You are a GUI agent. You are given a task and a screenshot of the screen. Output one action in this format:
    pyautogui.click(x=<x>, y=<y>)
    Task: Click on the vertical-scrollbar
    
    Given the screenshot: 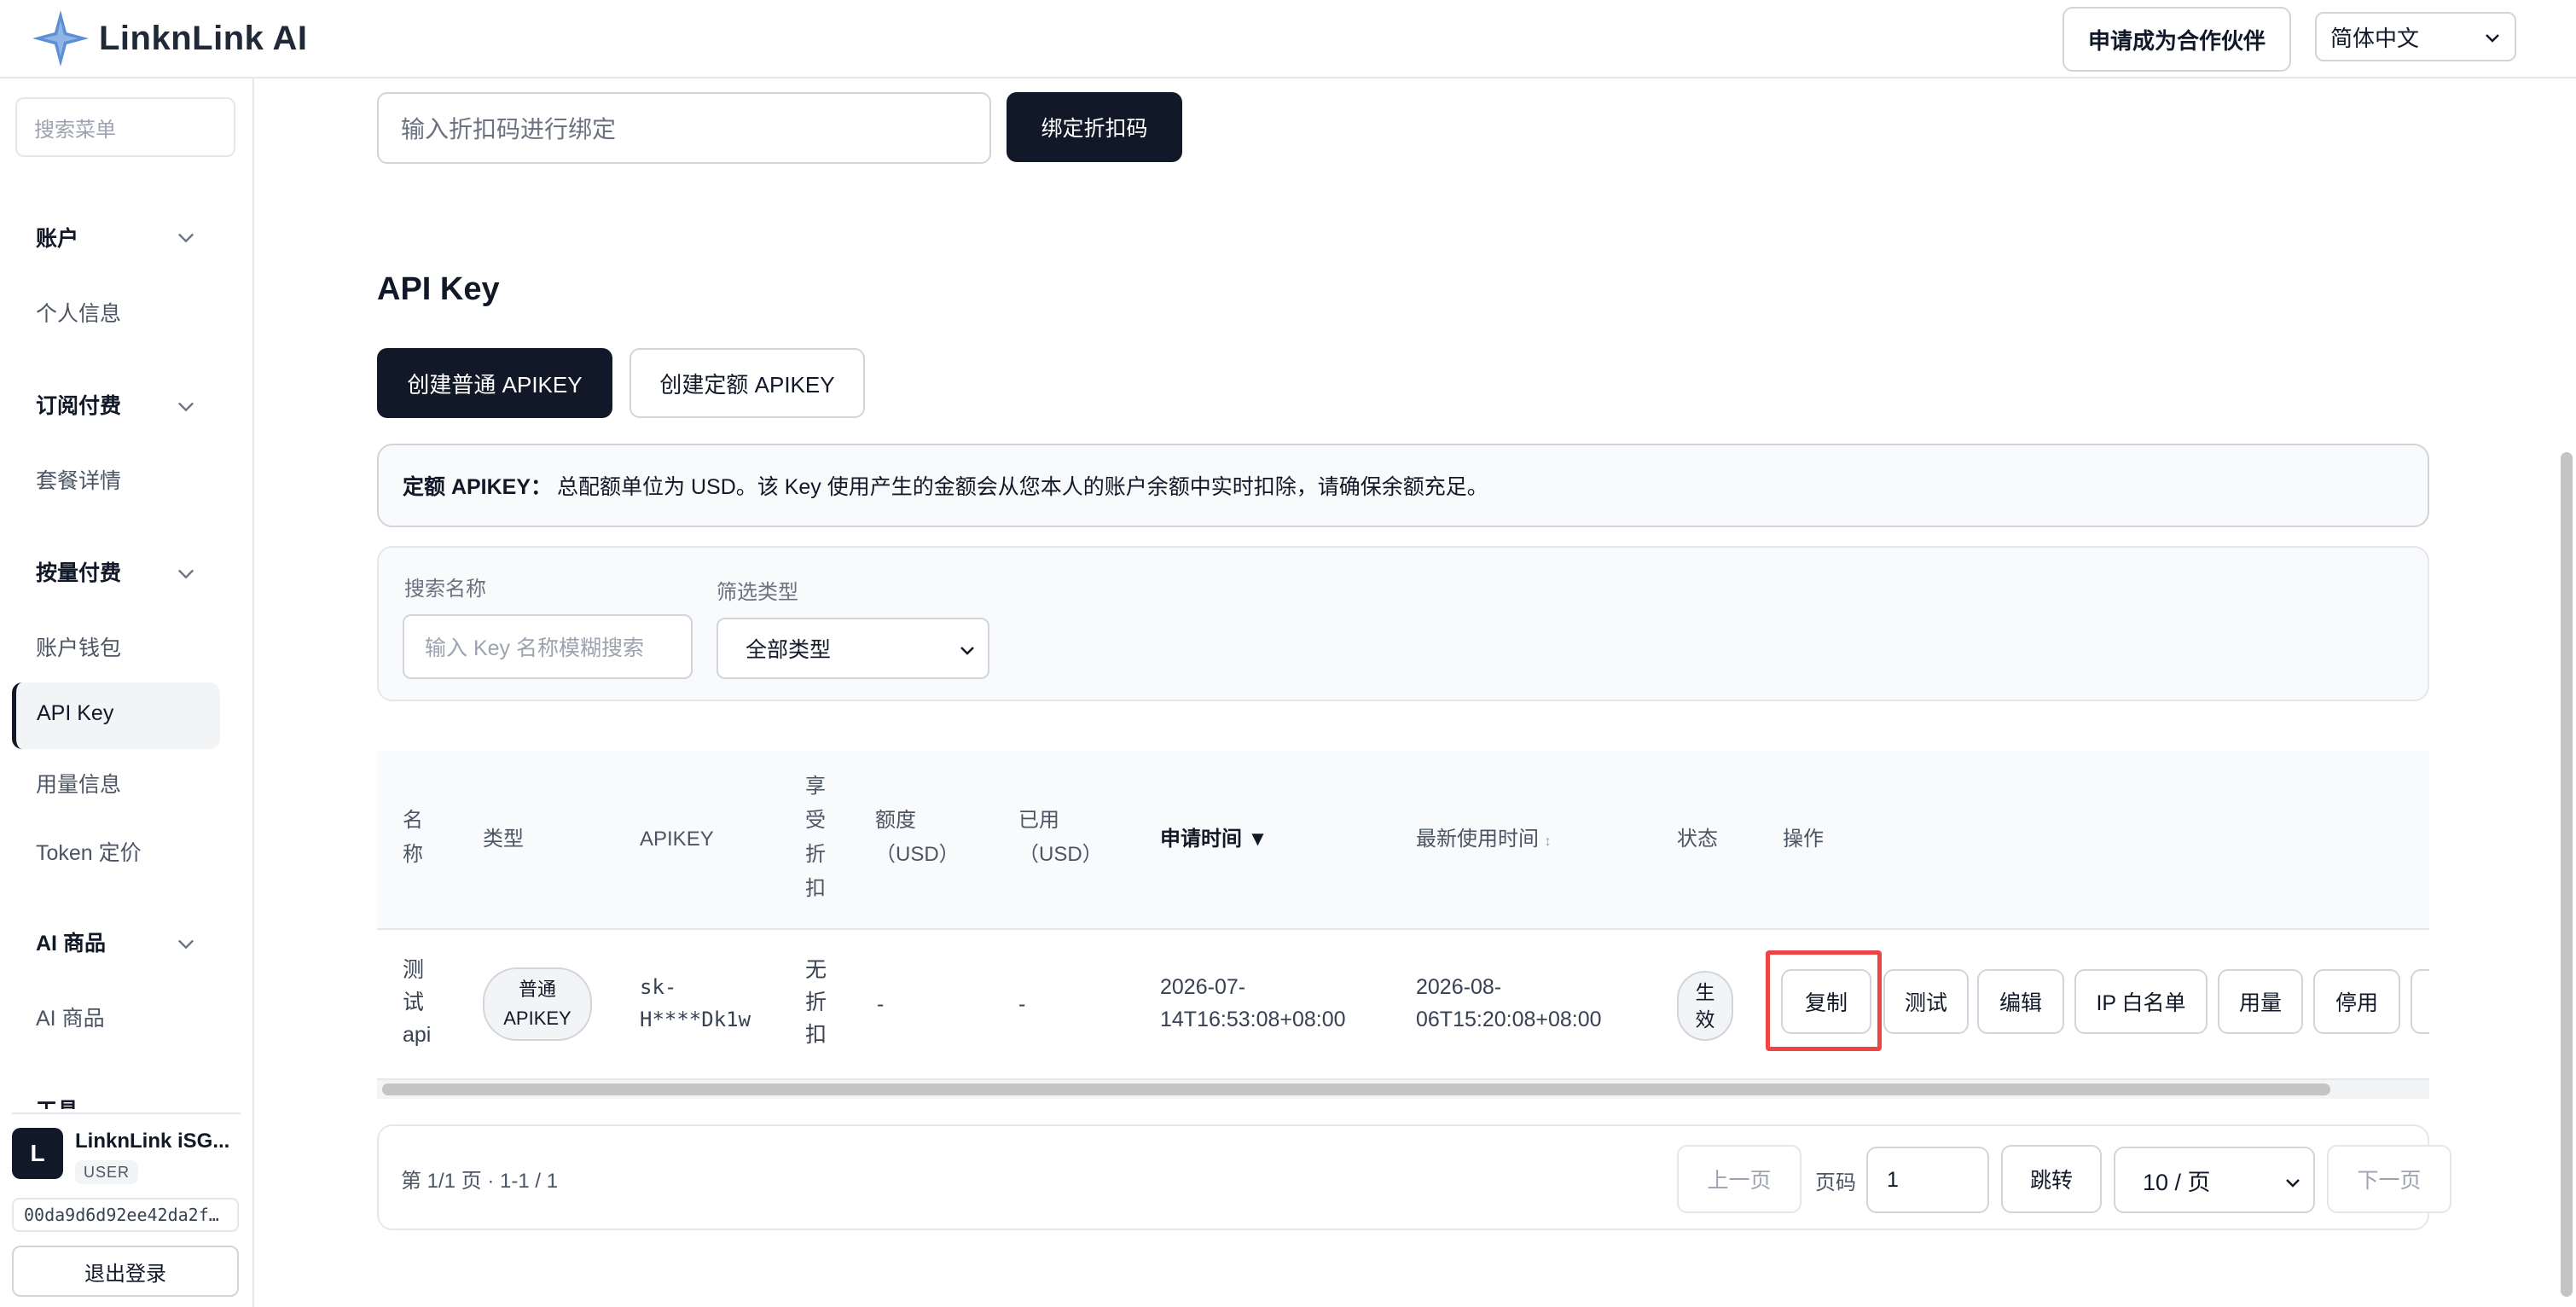 What is the action you would take?
    pyautogui.click(x=2567, y=874)
    